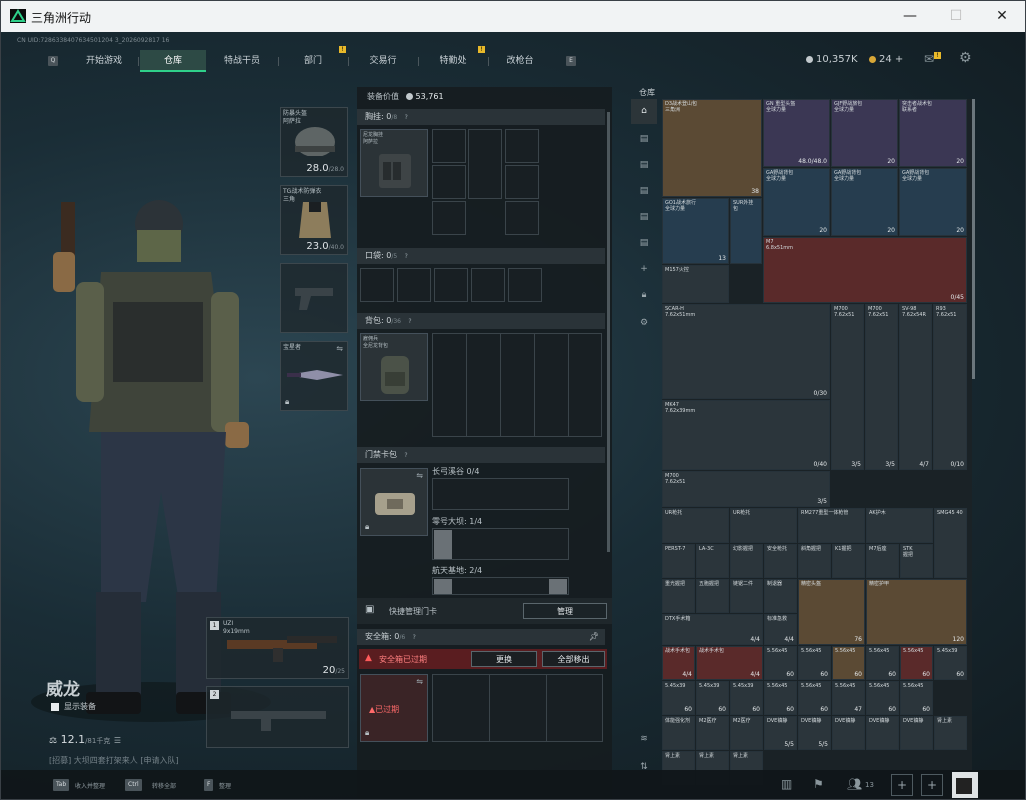 This screenshot has height=800, width=1026. What do you see at coordinates (383, 61) in the screenshot?
I see `tab-trade: 交易行` at bounding box center [383, 61].